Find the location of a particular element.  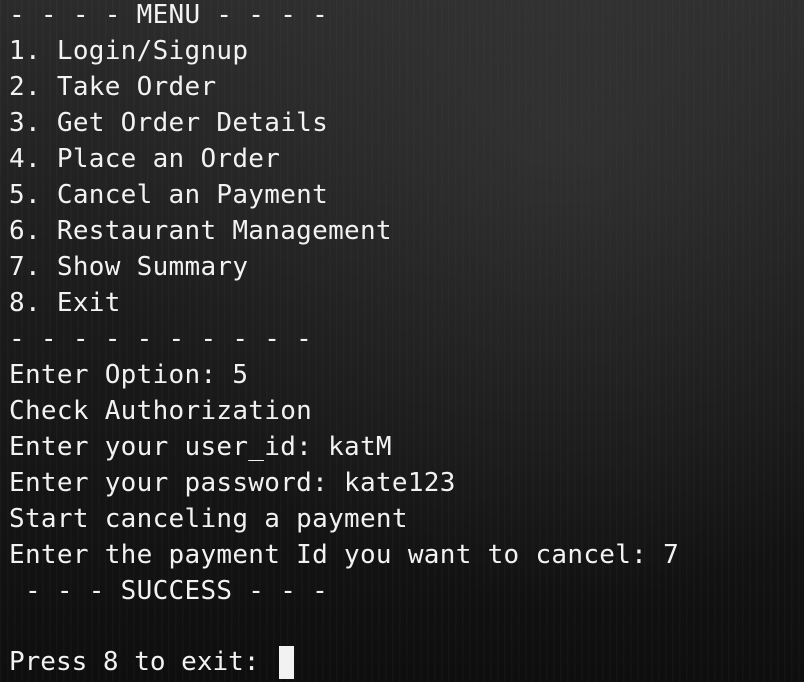

command-prompt: Press 8 to exit: is located at coordinates (152, 662).